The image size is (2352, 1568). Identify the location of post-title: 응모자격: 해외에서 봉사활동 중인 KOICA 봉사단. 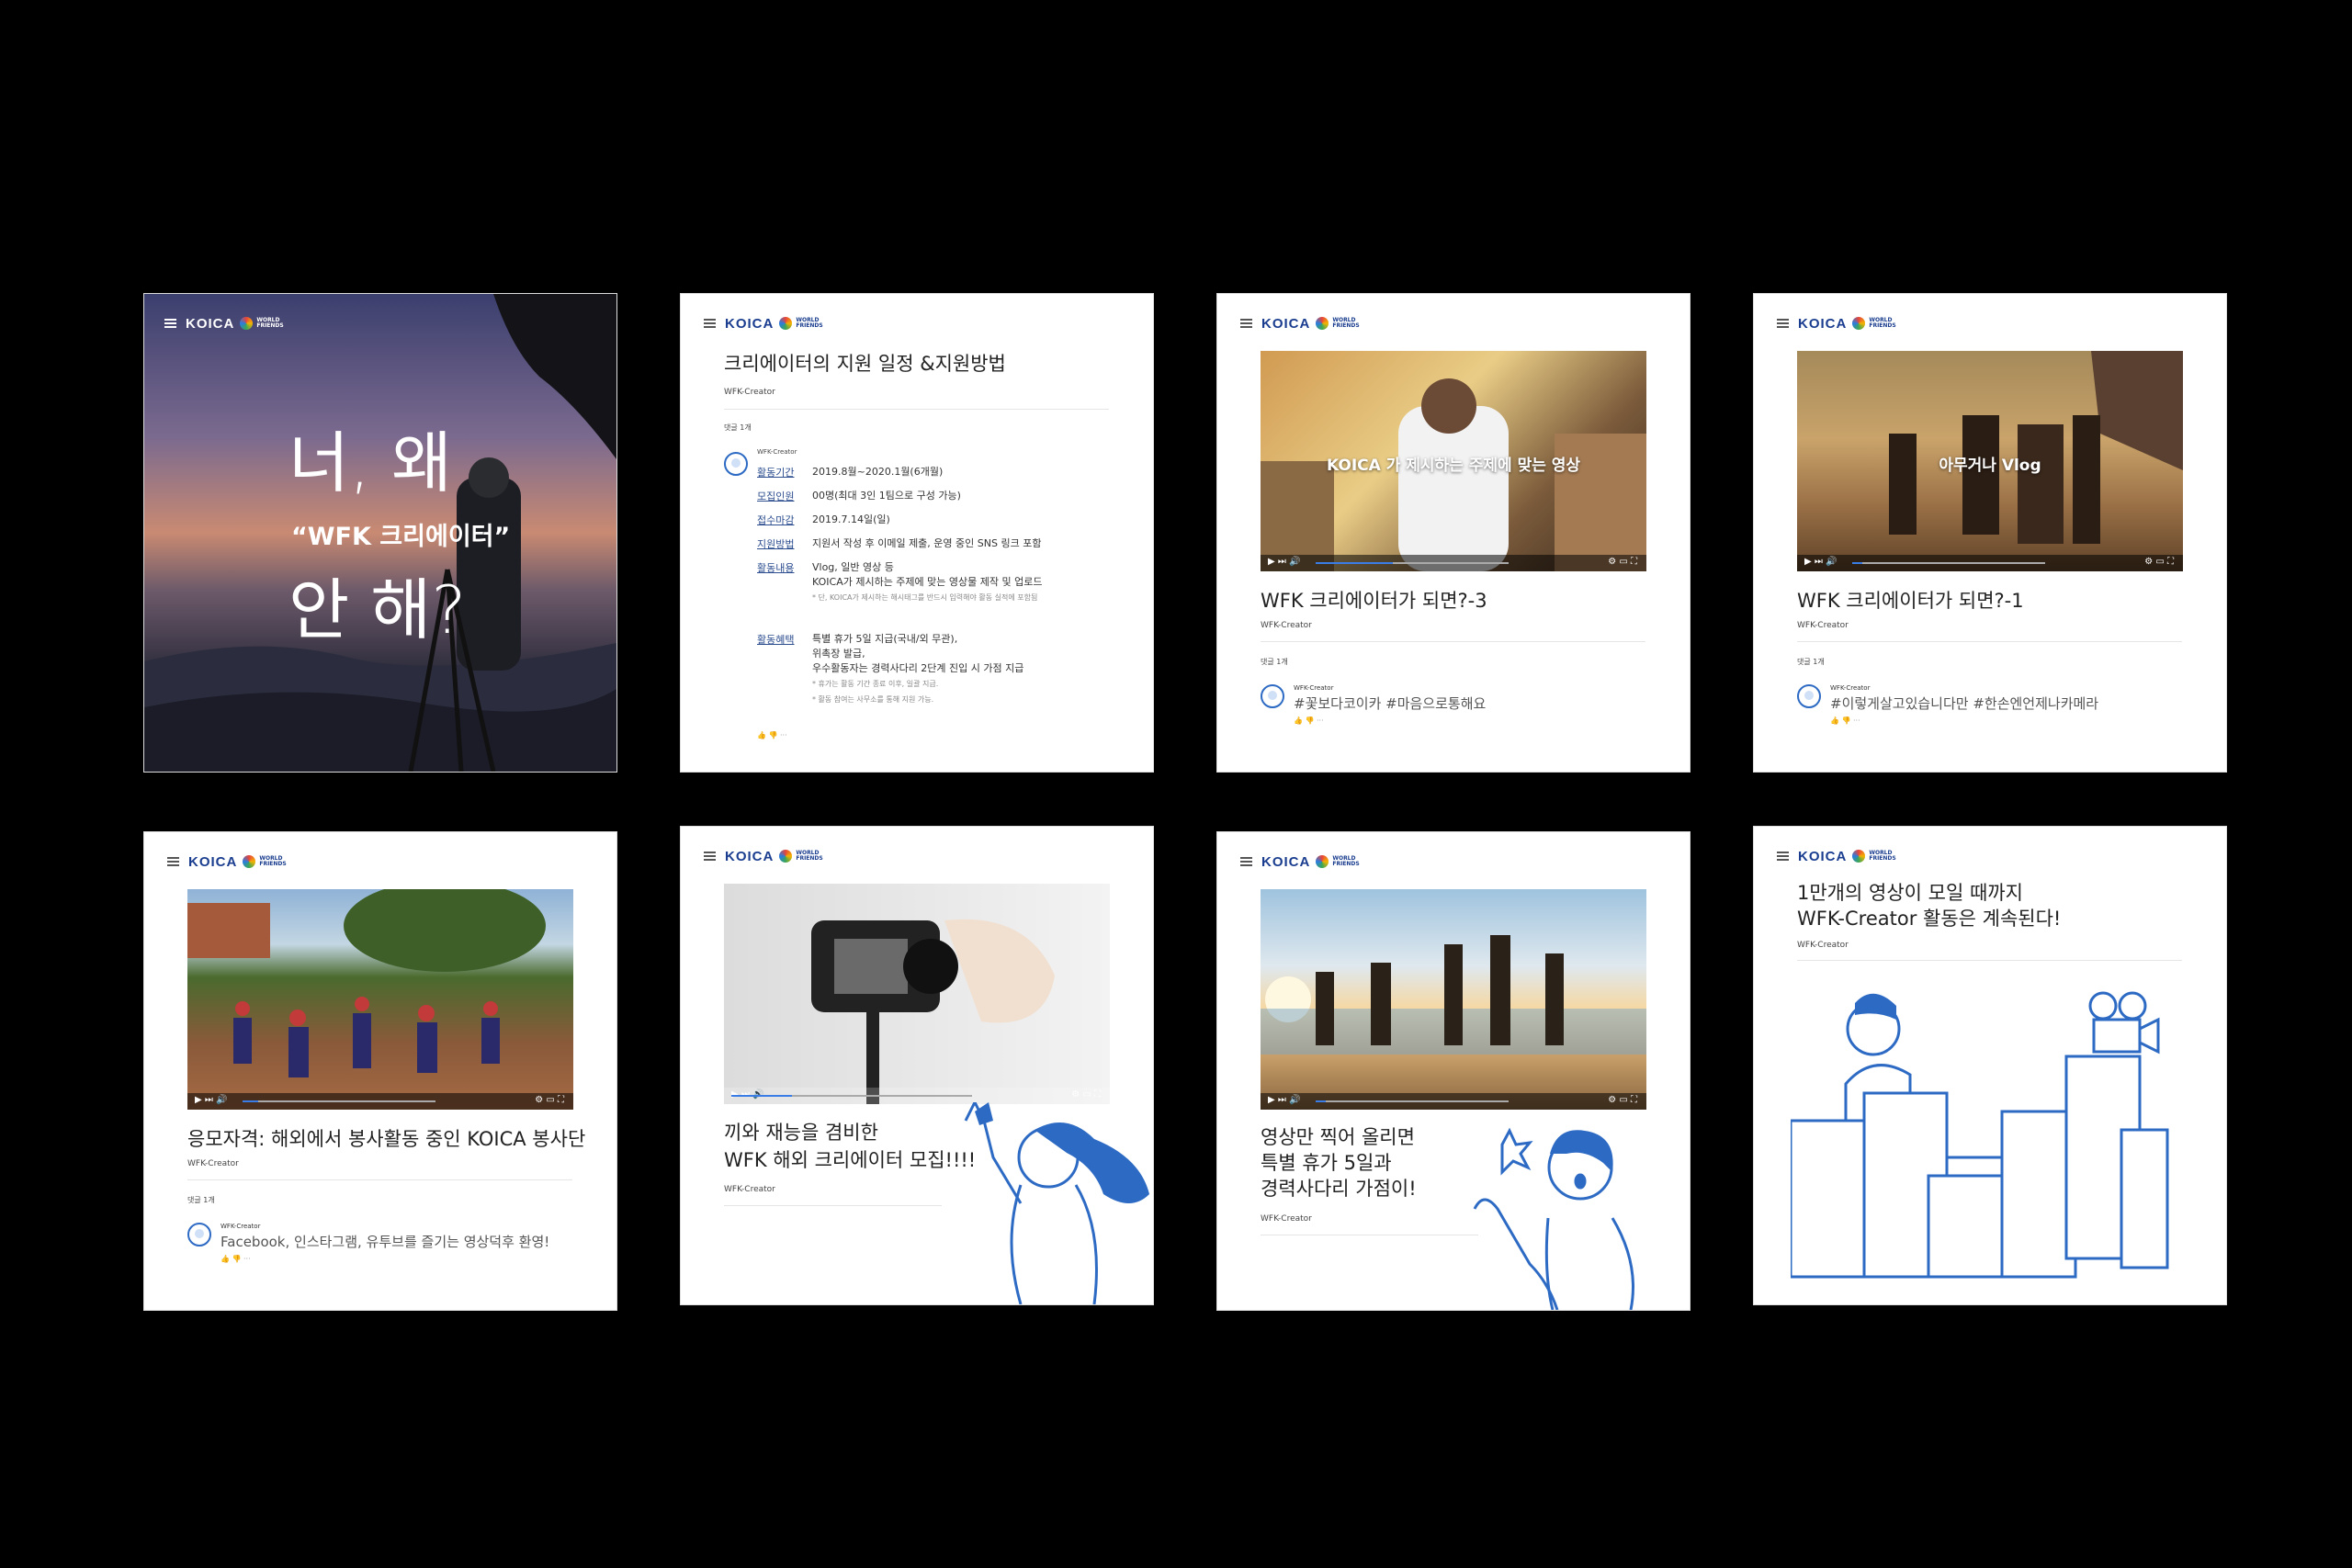
(386, 1139).